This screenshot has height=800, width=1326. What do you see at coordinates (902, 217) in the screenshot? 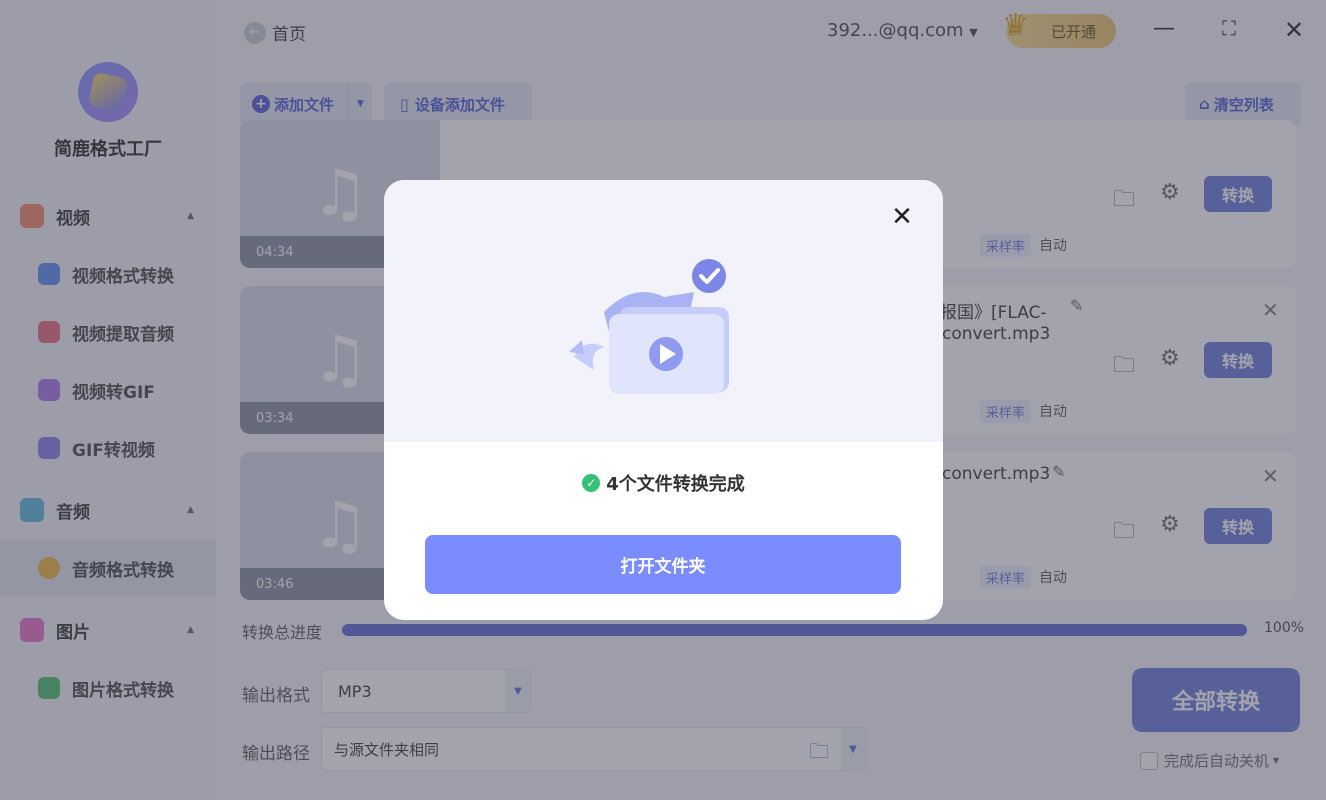
I see `dialog-close-button: ✕` at bounding box center [902, 217].